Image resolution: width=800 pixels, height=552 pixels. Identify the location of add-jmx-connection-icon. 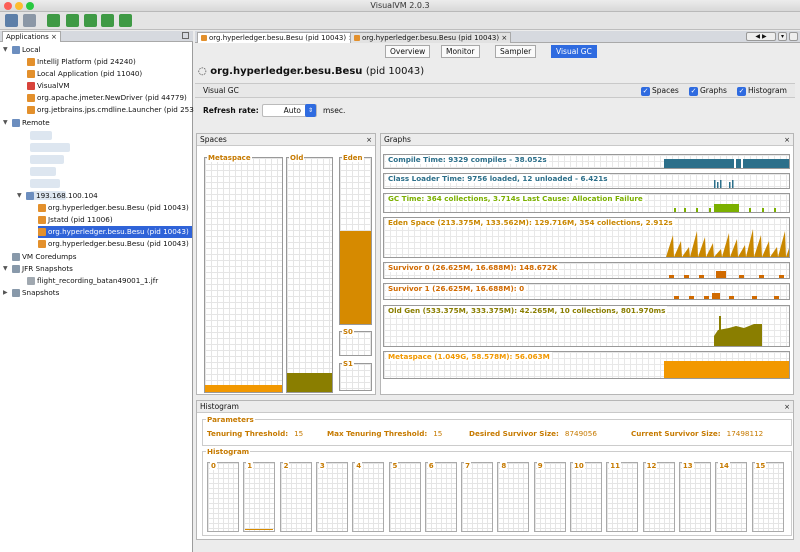
(90, 20).